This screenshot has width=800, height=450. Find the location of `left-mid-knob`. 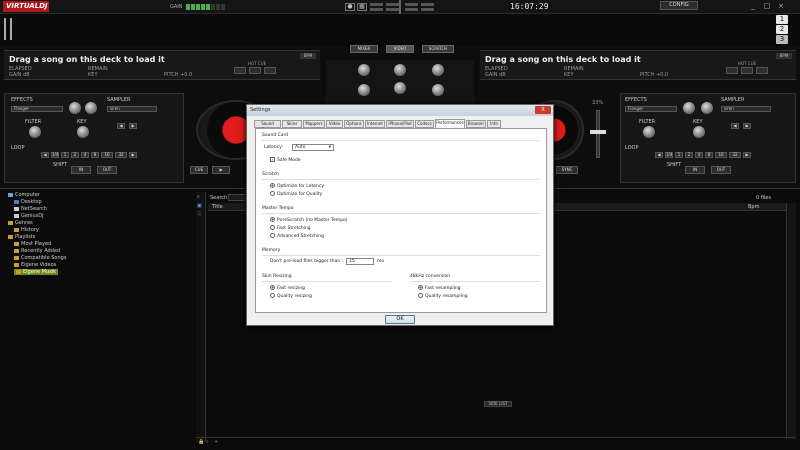

left-mid-knob is located at coordinates (364, 90).